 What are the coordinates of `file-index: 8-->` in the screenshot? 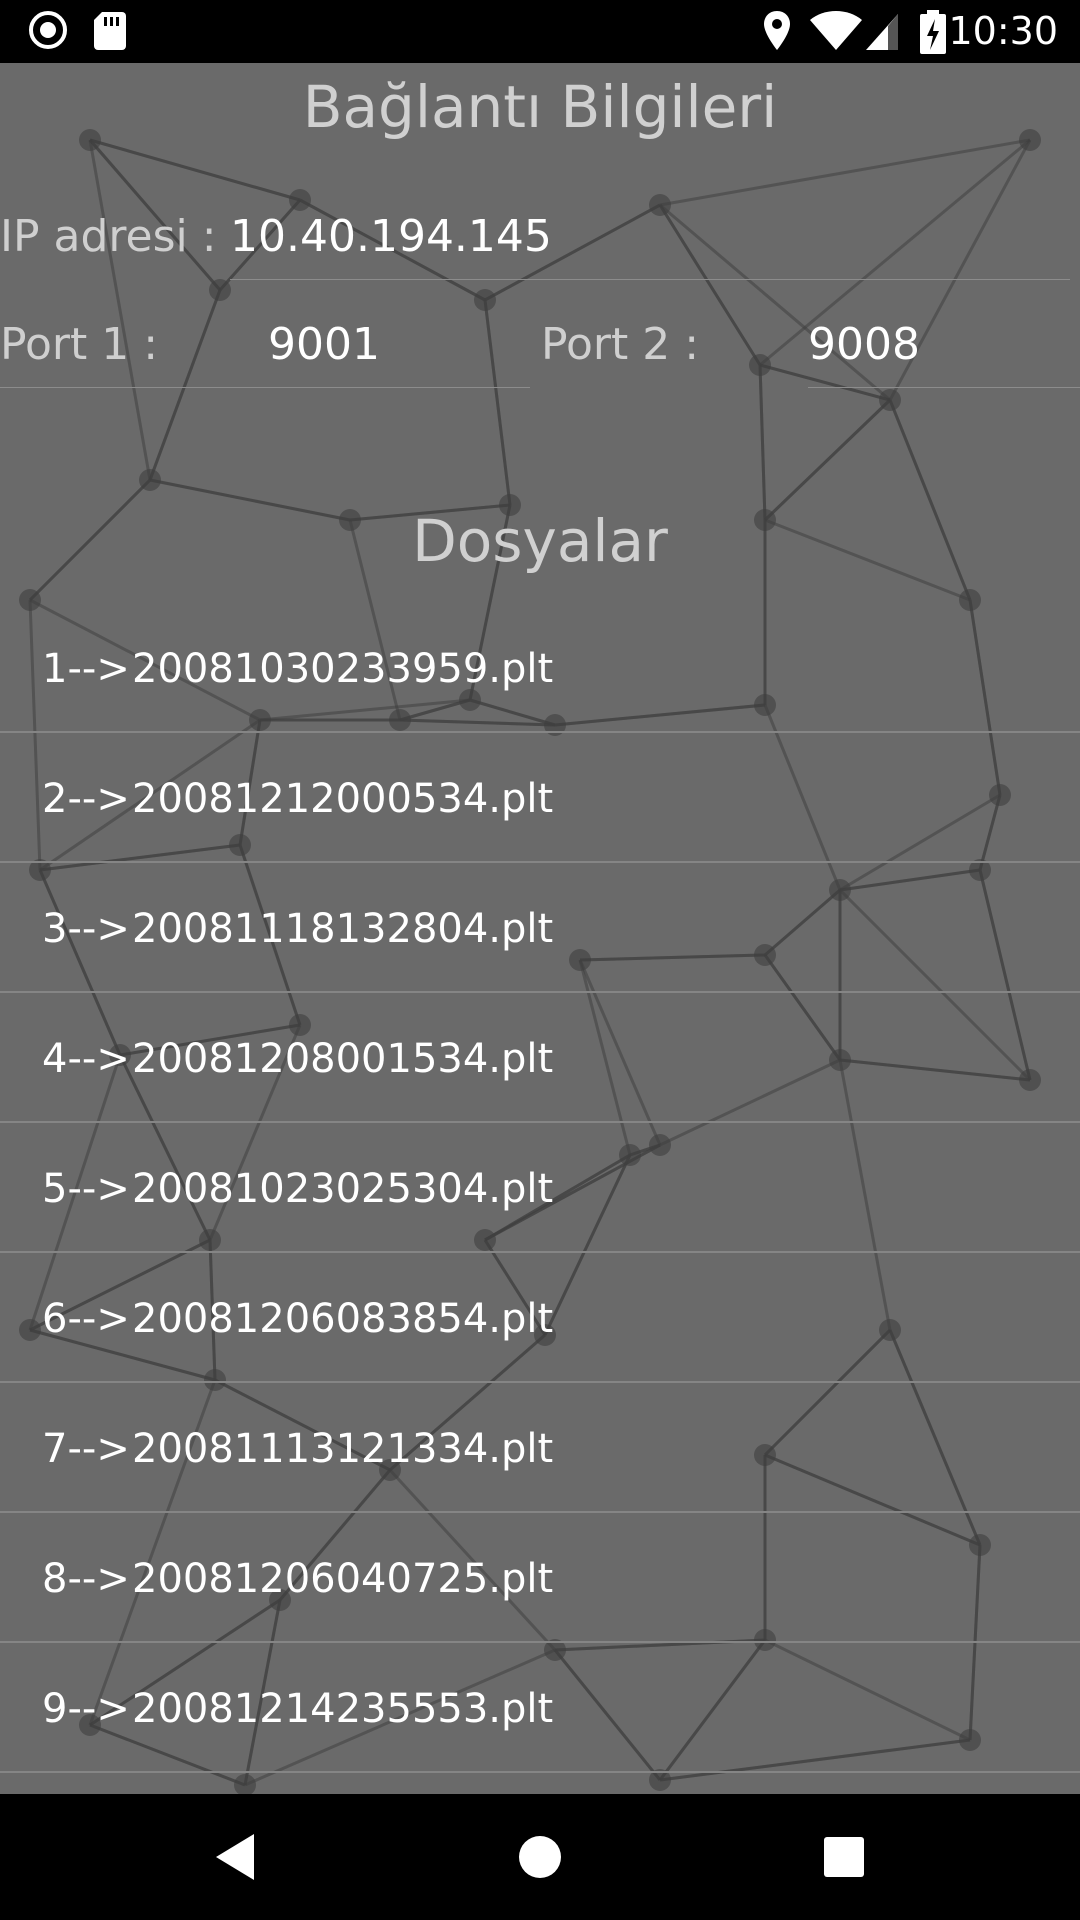 It's located at (86, 1579).